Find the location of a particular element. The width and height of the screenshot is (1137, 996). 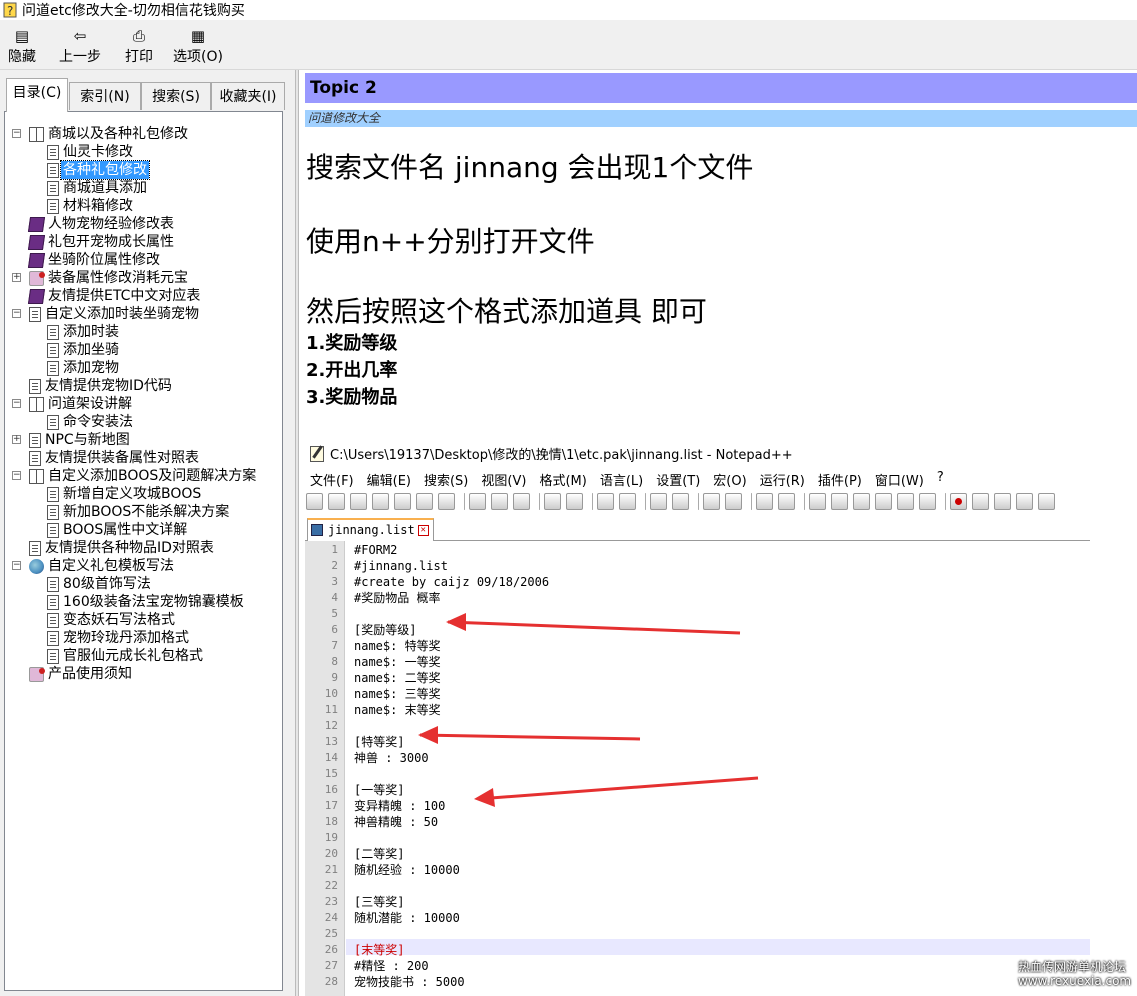

tree-item: 商城以及各种礼包修改 is located at coordinates (109, 134).